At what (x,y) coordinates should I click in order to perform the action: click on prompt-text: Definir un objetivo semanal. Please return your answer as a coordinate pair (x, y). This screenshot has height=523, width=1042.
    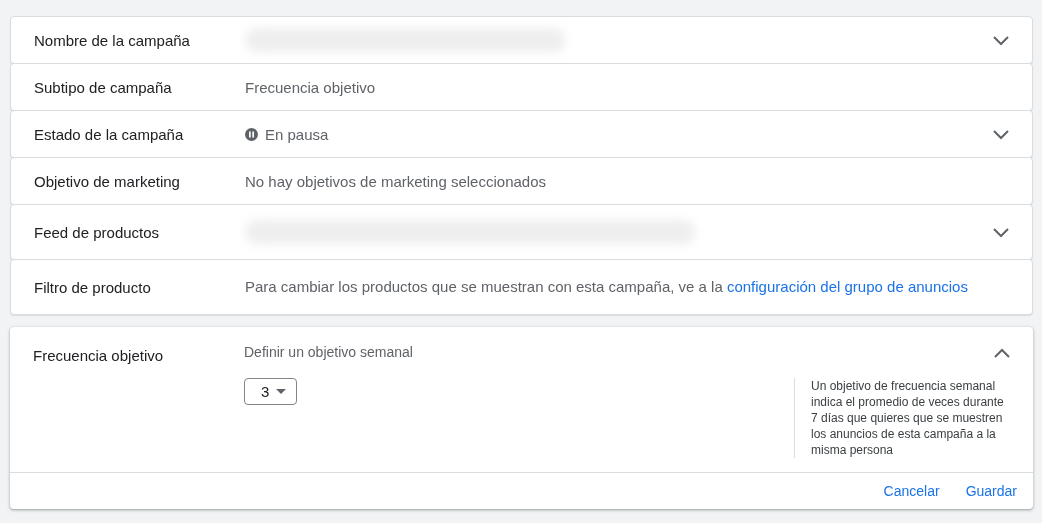
    Looking at the image, I should click on (329, 352).